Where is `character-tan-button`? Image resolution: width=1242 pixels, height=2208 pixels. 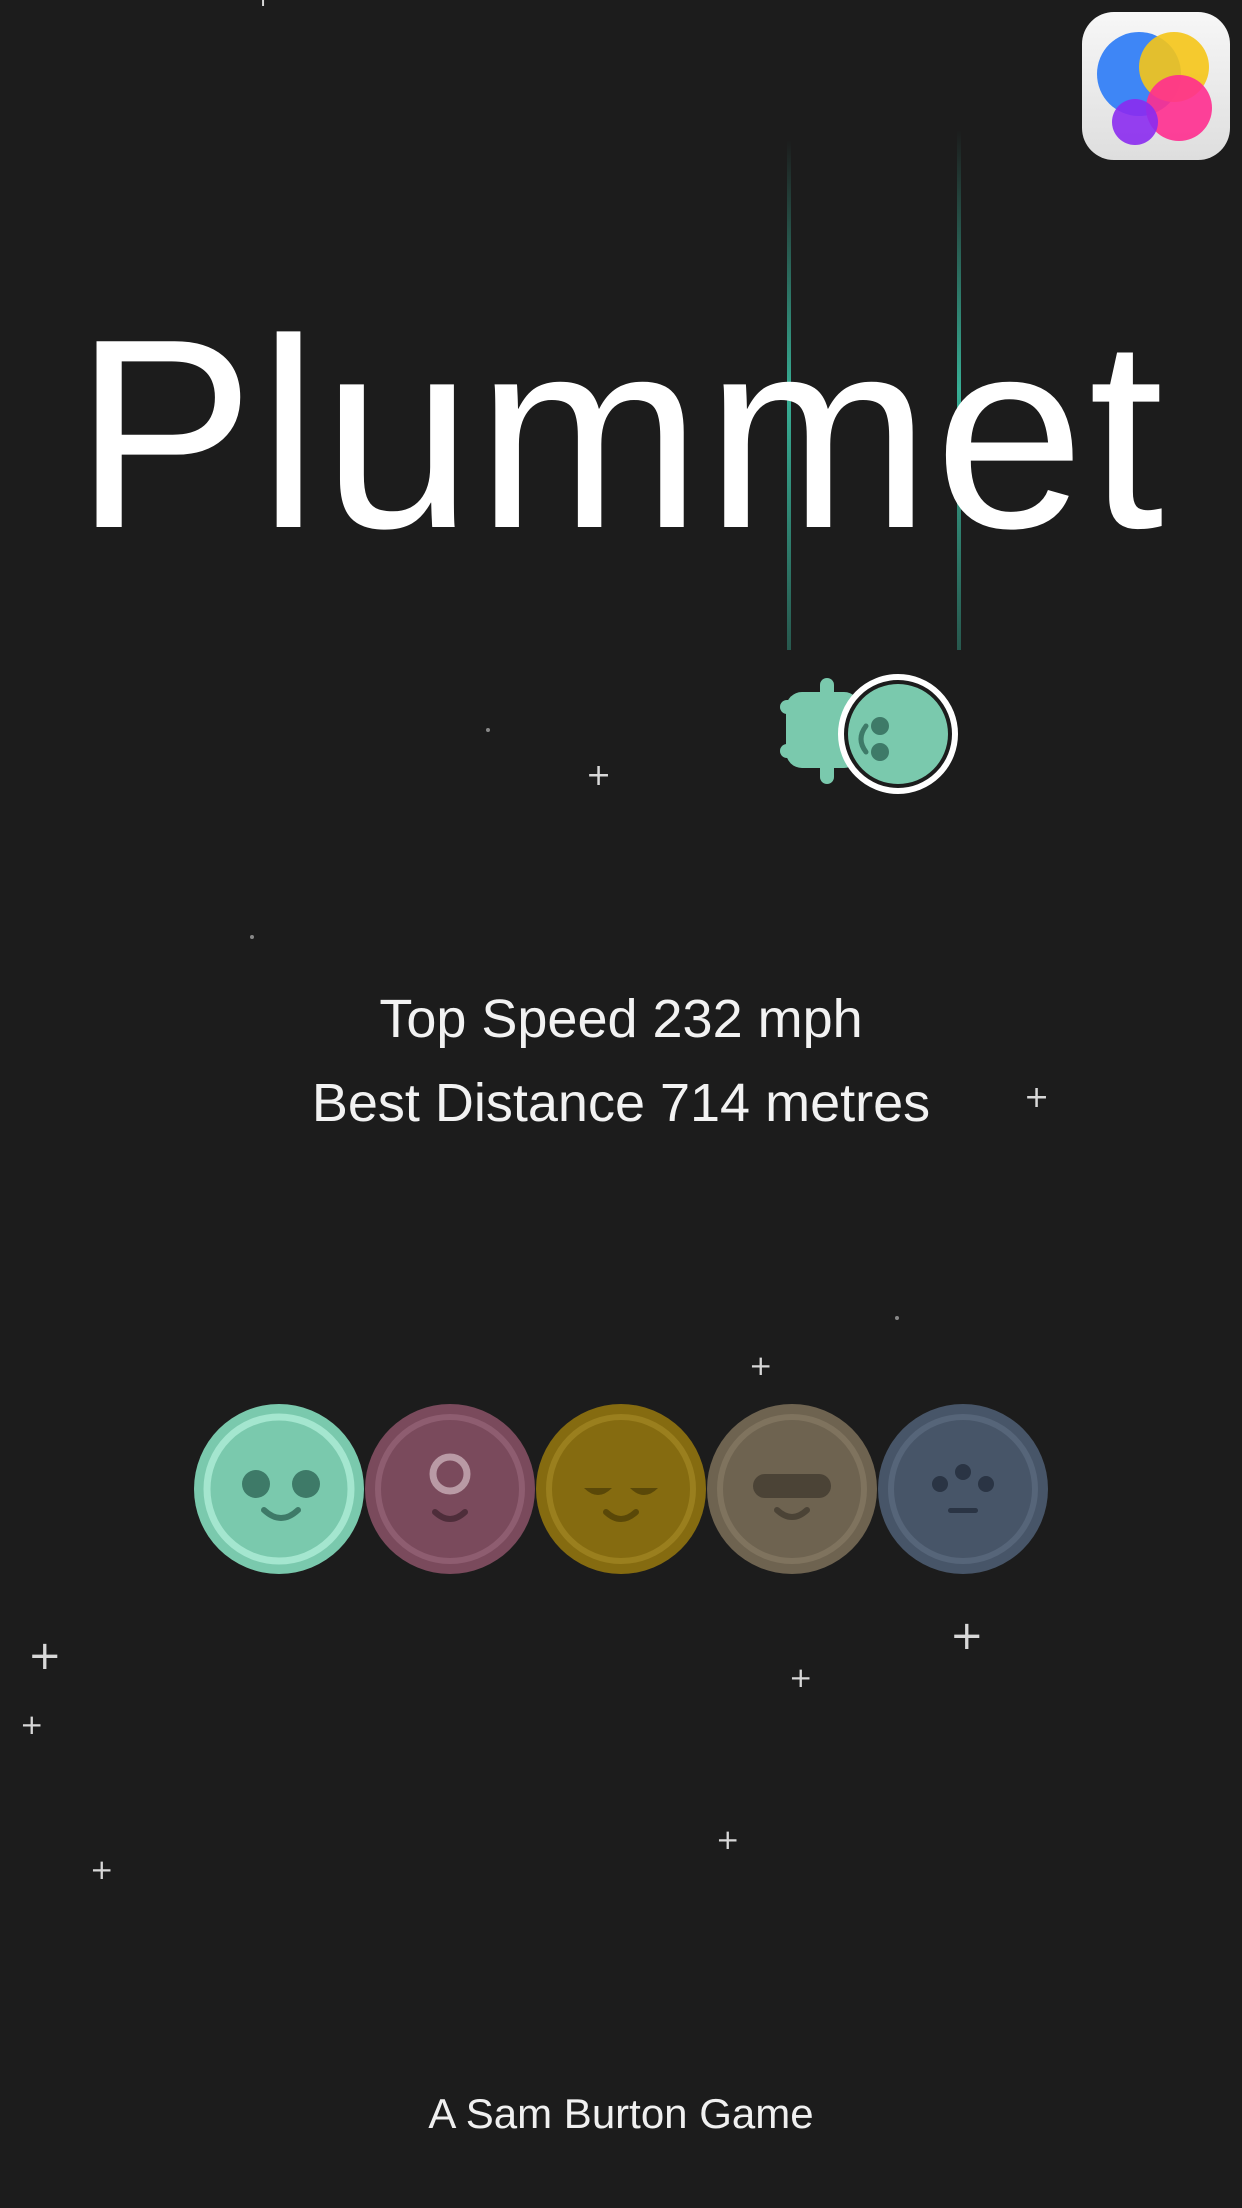 character-tan-button is located at coordinates (792, 1489).